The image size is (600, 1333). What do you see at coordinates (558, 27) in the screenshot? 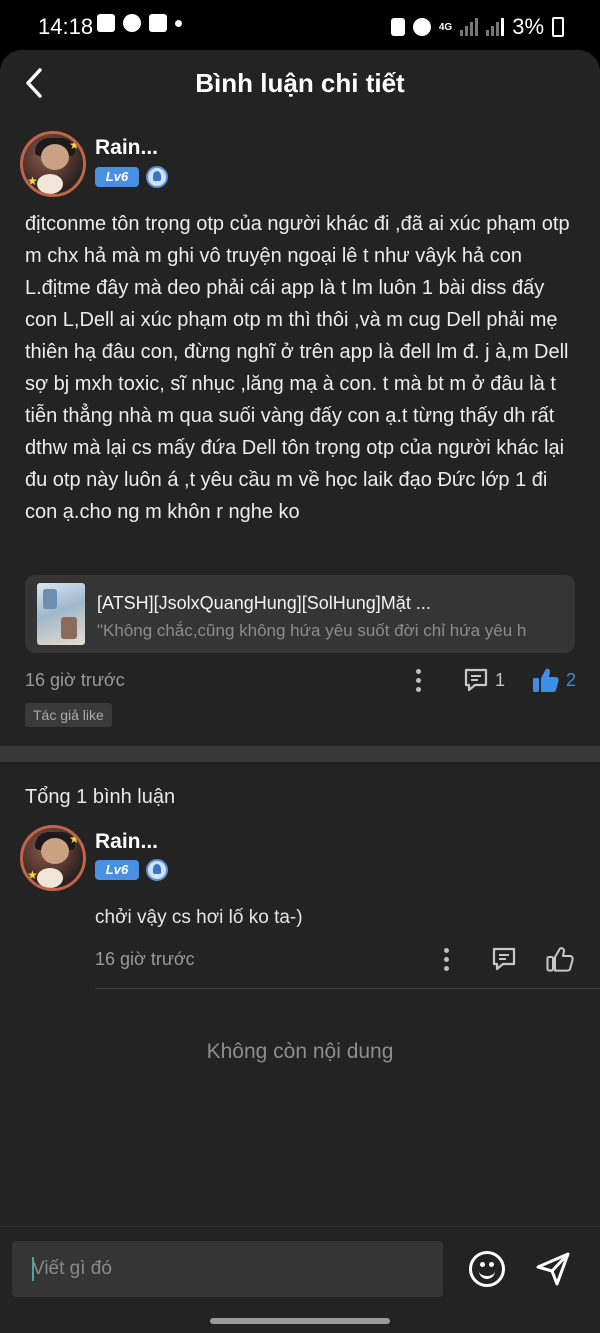
I see `battery-icon` at bounding box center [558, 27].